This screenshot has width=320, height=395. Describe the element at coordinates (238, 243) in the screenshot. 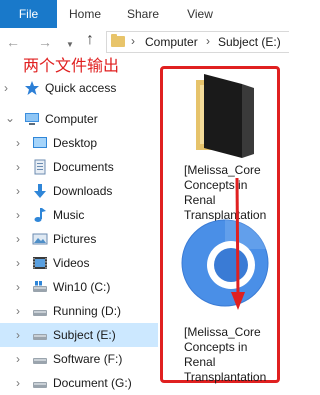

I see `annotation-arrow` at that location.